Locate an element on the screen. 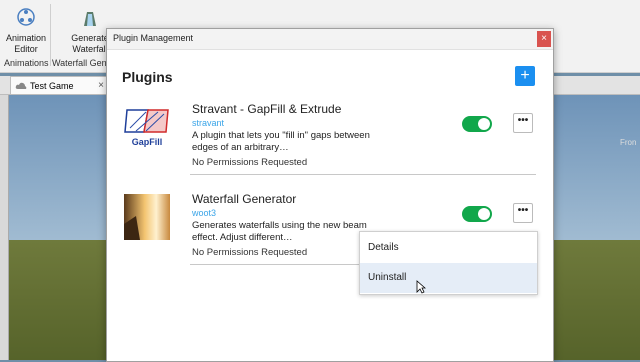 Image resolution: width=640 pixels, height=362 pixels. waterfall-thumbnail is located at coordinates (147, 217).